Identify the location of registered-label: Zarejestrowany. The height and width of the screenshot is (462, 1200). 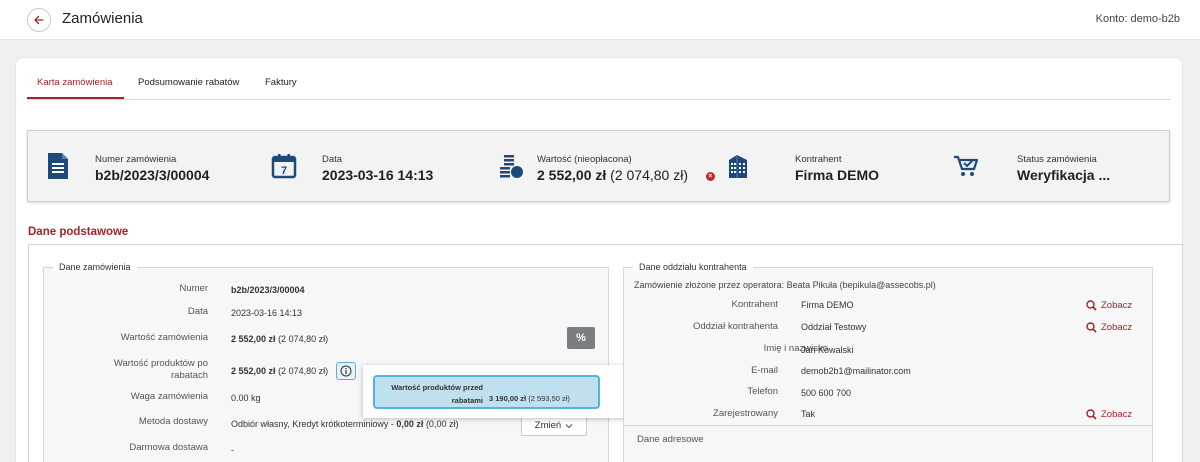
(745, 413).